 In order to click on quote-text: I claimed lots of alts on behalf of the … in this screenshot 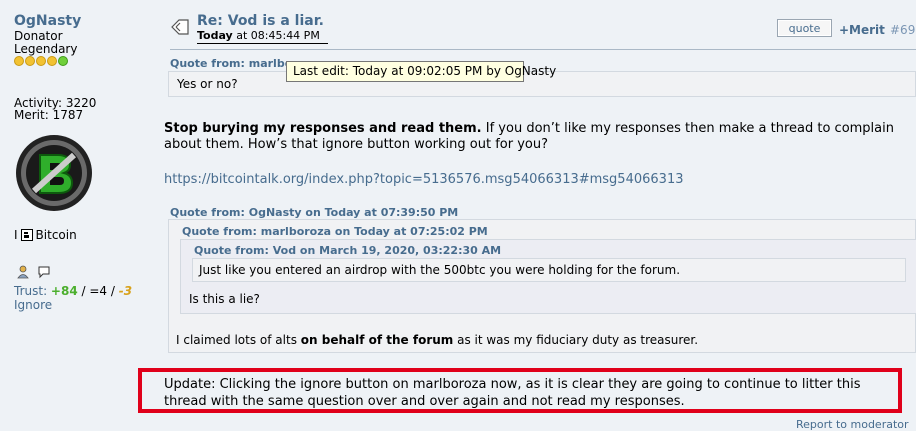, I will do `click(437, 340)`.